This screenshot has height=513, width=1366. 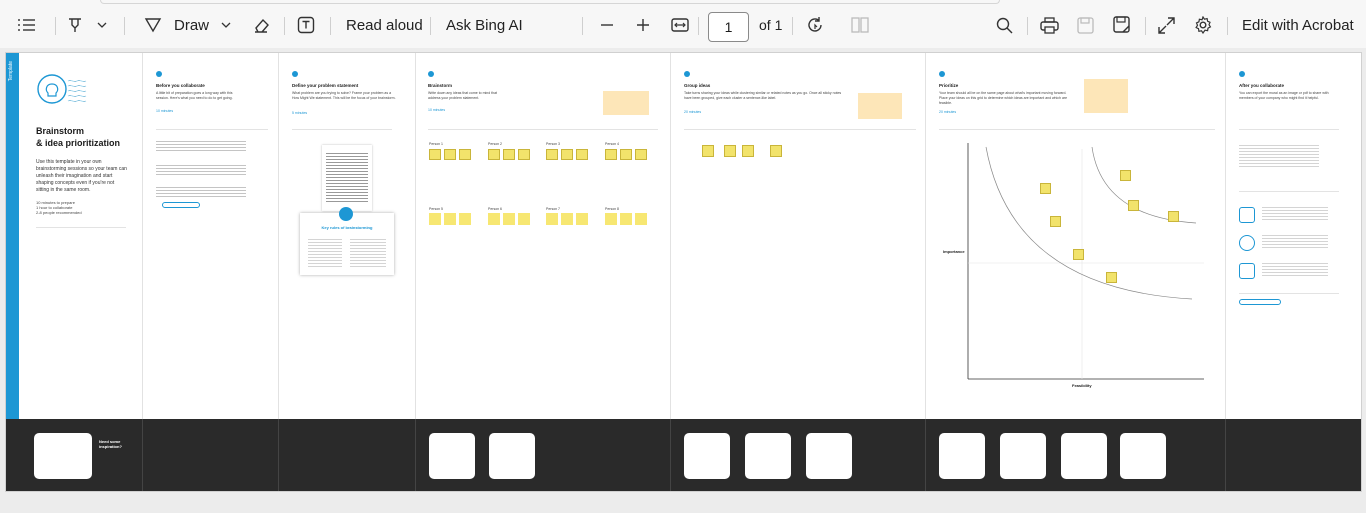 I want to click on draw-button: Draw, so click(x=191, y=25).